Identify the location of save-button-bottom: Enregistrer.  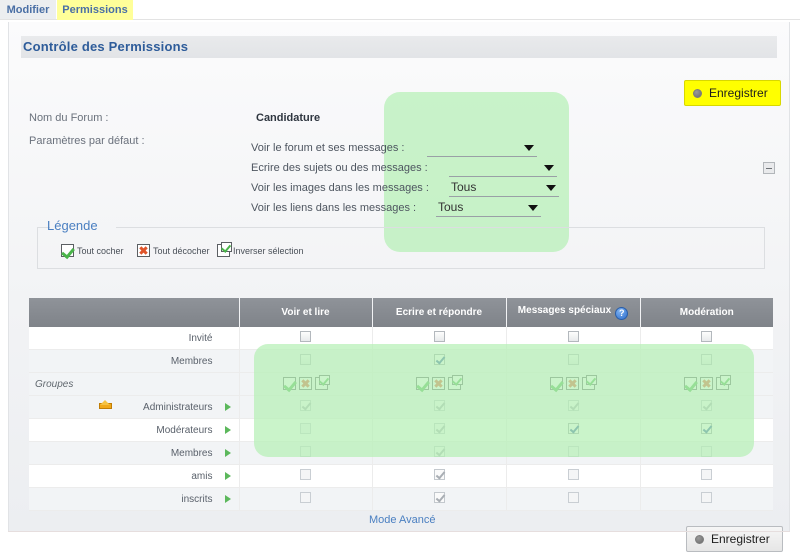
(734, 539).